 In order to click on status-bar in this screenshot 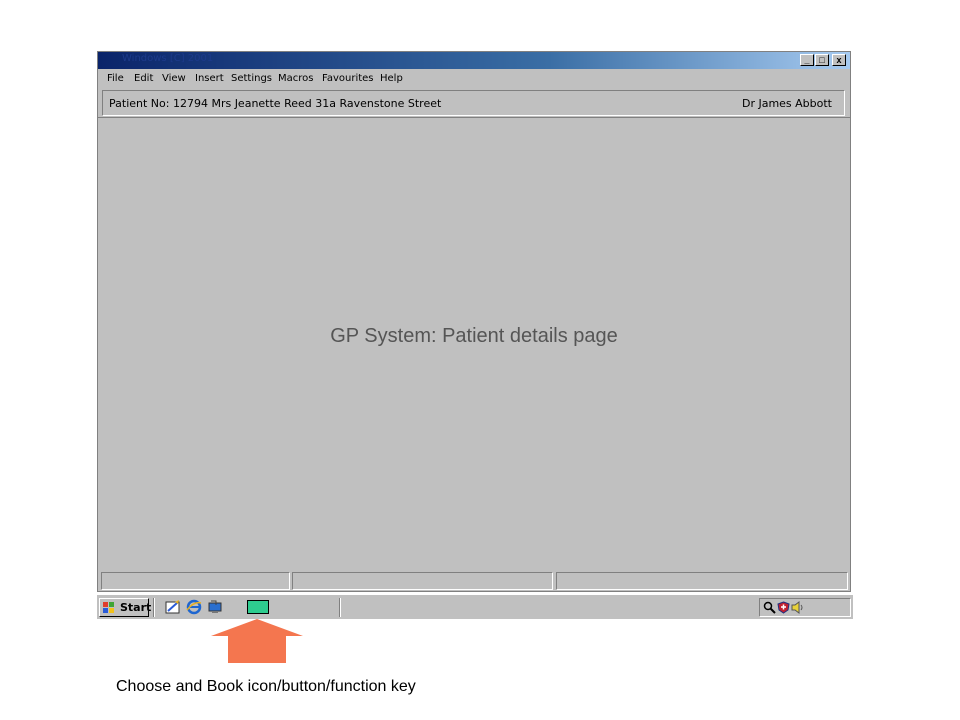, I will do `click(474, 581)`.